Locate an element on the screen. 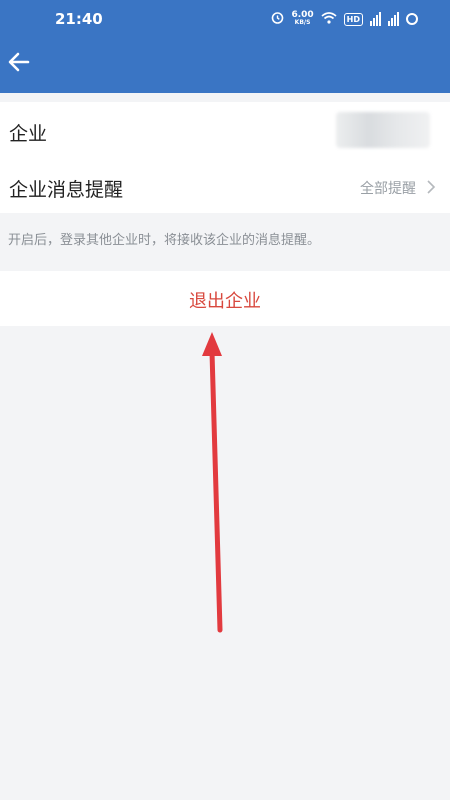 This screenshot has width=450, height=800. network-speed-value: 6.00 is located at coordinates (302, 15).